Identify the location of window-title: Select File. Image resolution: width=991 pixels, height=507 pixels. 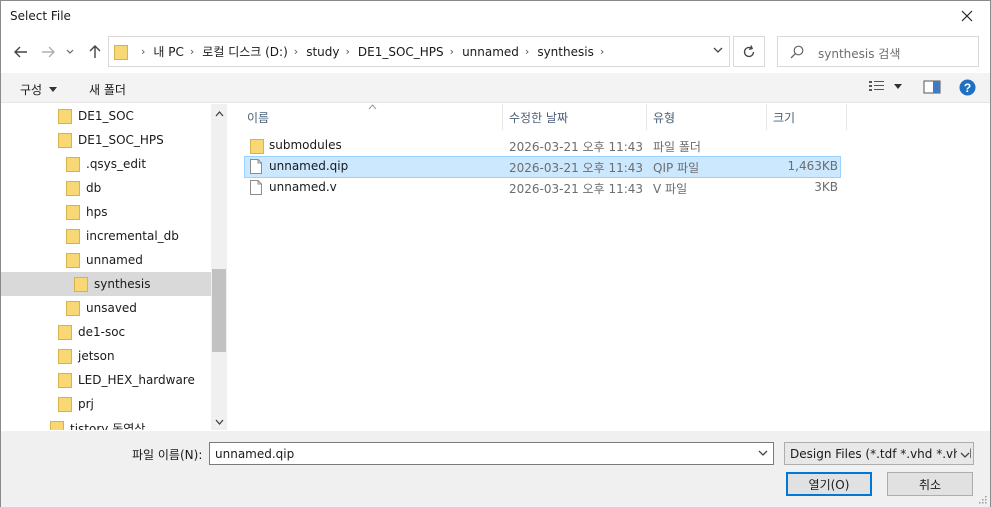
(40, 16).